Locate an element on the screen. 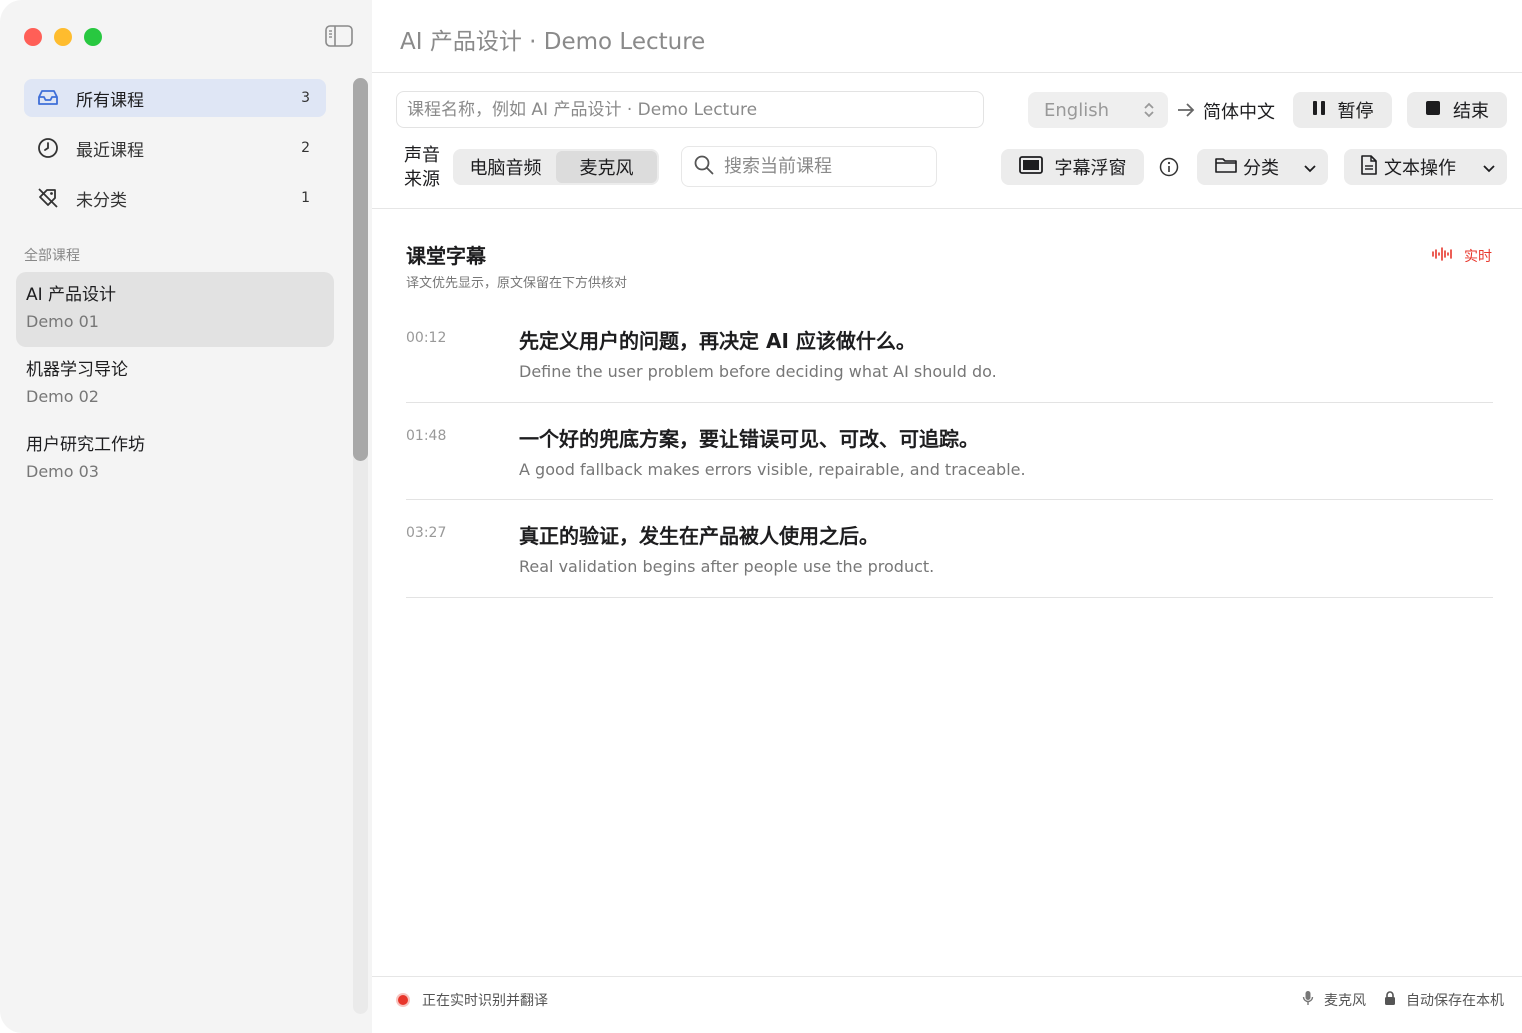 This screenshot has width=1522, height=1033. live-label: 实时 is located at coordinates (1478, 257).